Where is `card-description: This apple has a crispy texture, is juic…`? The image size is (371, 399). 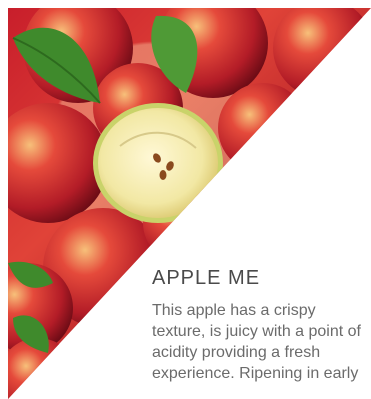 card-description: This apple has a crispy texture, is juic… is located at coordinates (256, 342).